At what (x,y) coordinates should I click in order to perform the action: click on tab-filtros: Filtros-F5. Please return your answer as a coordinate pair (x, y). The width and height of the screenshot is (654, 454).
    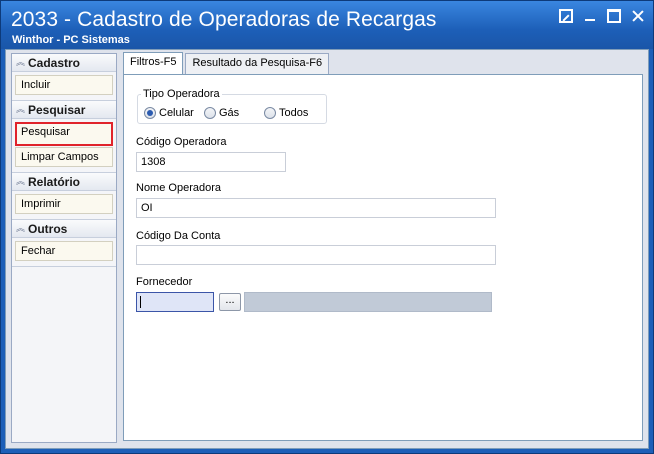
    Looking at the image, I should click on (153, 63).